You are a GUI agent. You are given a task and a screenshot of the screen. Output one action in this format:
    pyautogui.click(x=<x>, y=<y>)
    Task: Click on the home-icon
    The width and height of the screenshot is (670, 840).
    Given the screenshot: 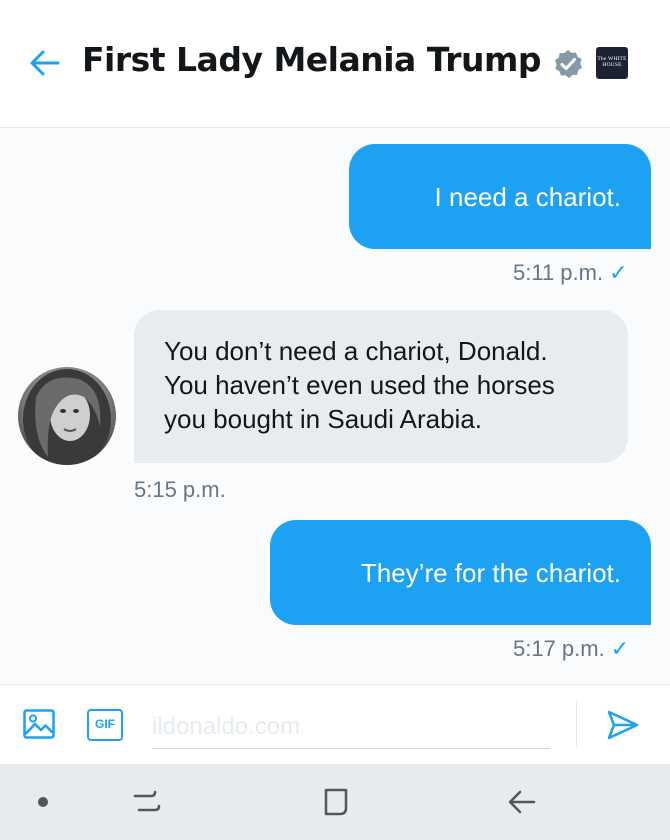 What is the action you would take?
    pyautogui.click(x=336, y=802)
    